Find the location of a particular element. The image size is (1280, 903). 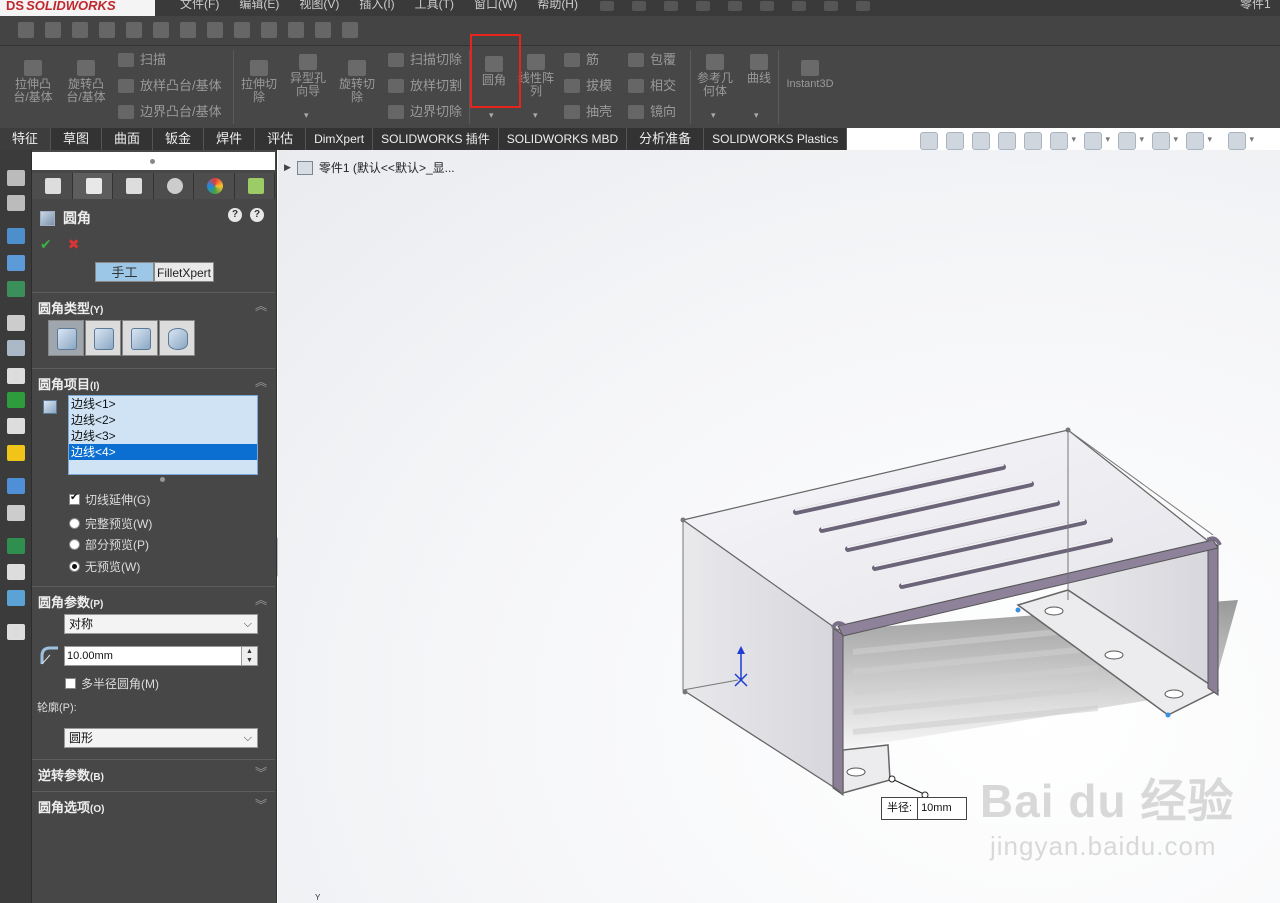

new-icon is located at coordinates (607, 6).